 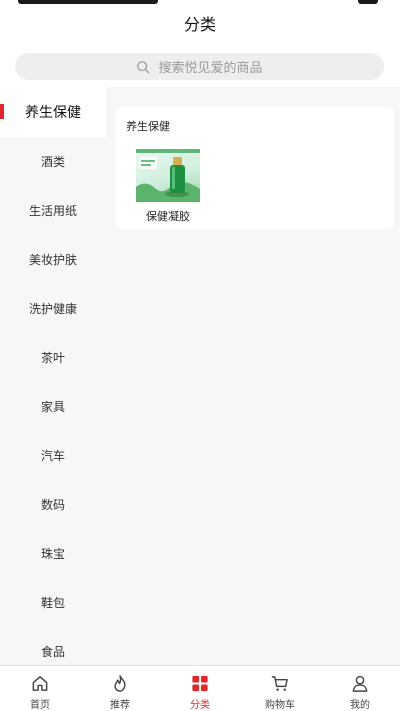 What do you see at coordinates (120, 683) in the screenshot?
I see `flame-icon` at bounding box center [120, 683].